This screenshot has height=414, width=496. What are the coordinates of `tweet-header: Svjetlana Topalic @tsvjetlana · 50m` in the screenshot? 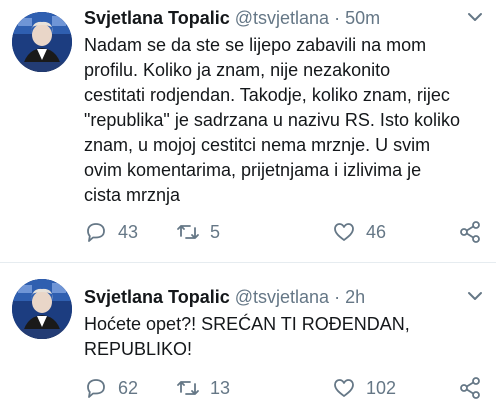 It's located at (232, 18).